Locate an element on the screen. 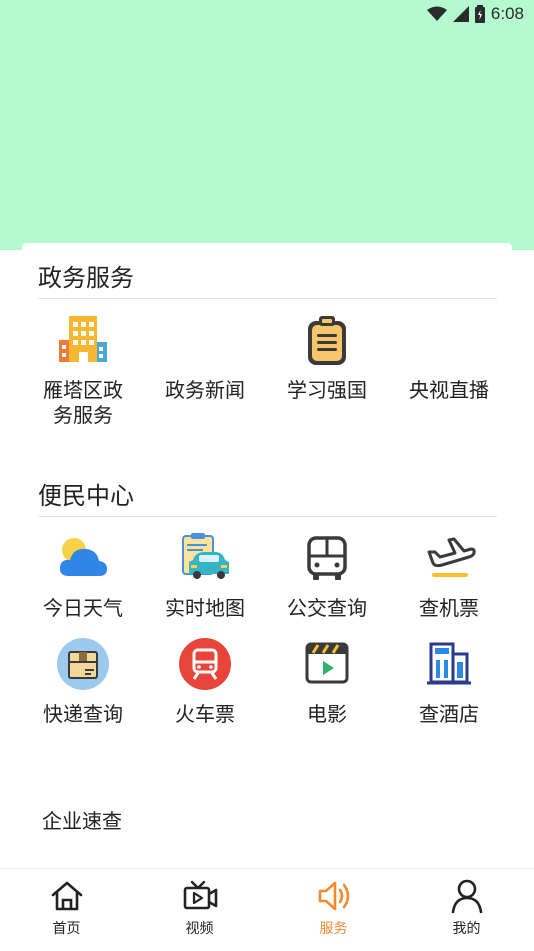 The image size is (534, 951). grid-item-label: 查机票 is located at coordinates (449, 608).